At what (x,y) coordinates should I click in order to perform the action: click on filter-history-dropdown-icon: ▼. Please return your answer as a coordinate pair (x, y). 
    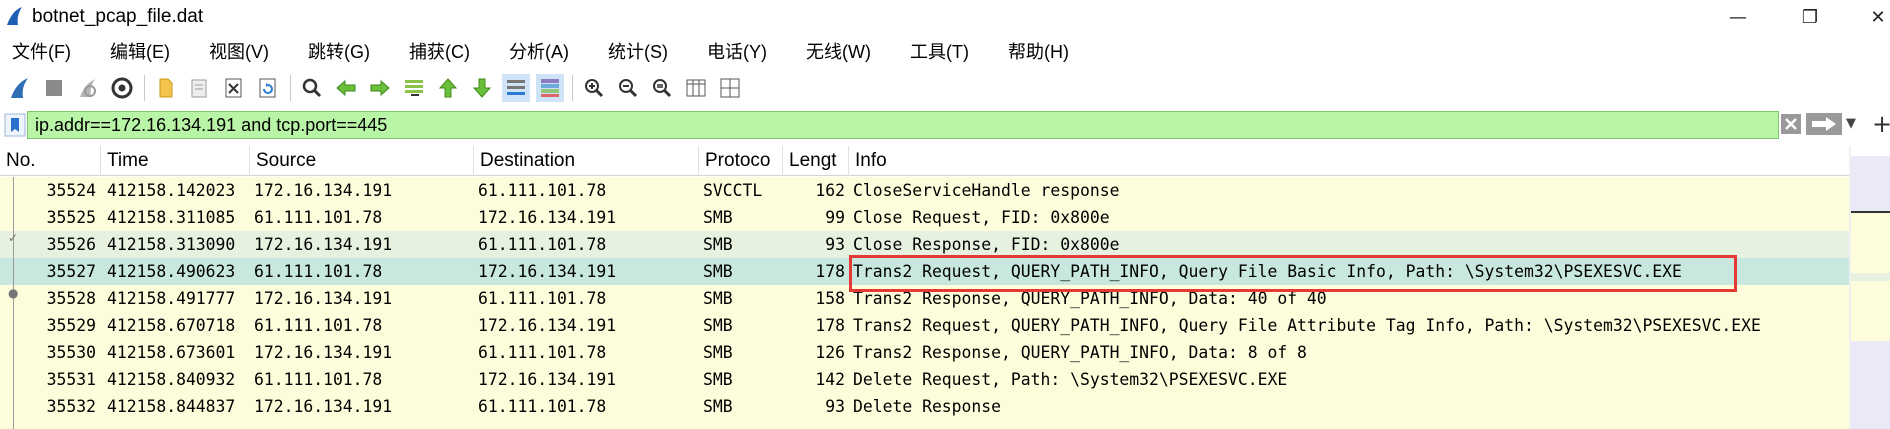
    Looking at the image, I should click on (1854, 124).